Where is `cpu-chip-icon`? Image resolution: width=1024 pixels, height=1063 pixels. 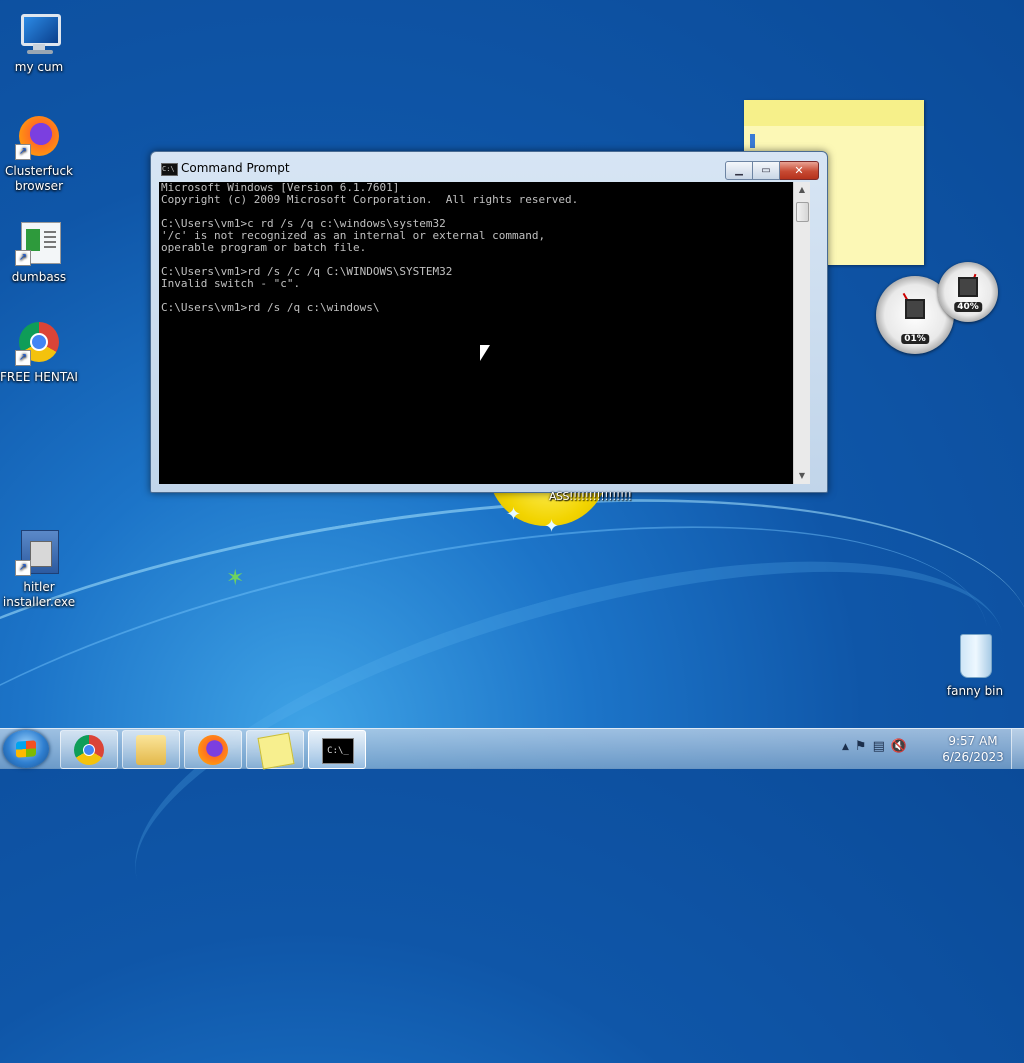 cpu-chip-icon is located at coordinates (915, 308).